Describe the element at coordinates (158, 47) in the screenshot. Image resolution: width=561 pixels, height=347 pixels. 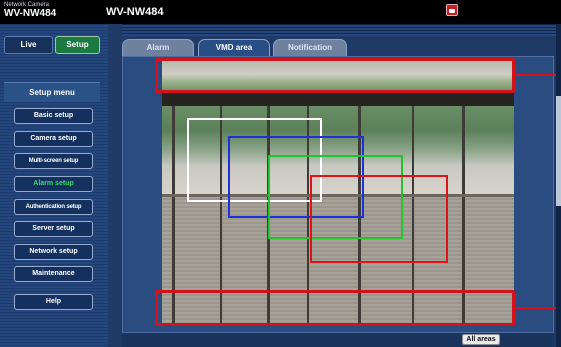
I see `tab-alarm: Alarm` at that location.